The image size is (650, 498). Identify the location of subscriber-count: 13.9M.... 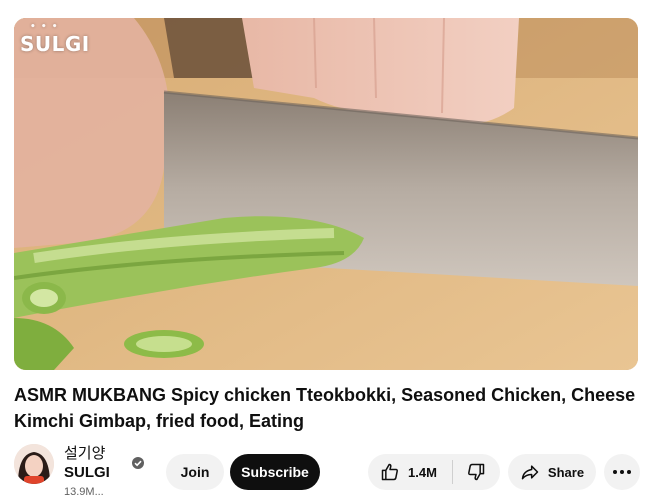
(84, 492).